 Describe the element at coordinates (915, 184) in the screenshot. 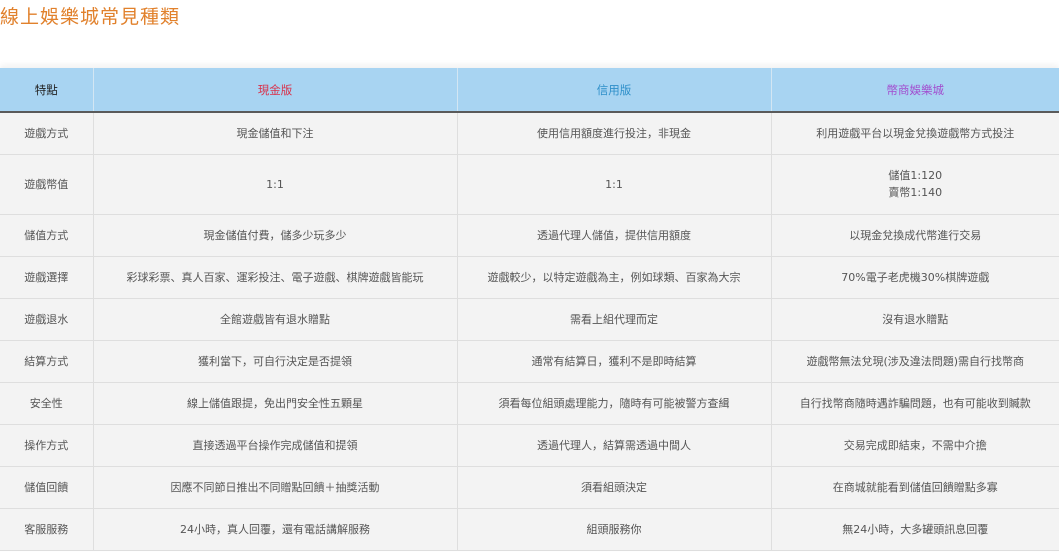

I see `coin-cell: 儲值1:120 賣幣1:140` at that location.